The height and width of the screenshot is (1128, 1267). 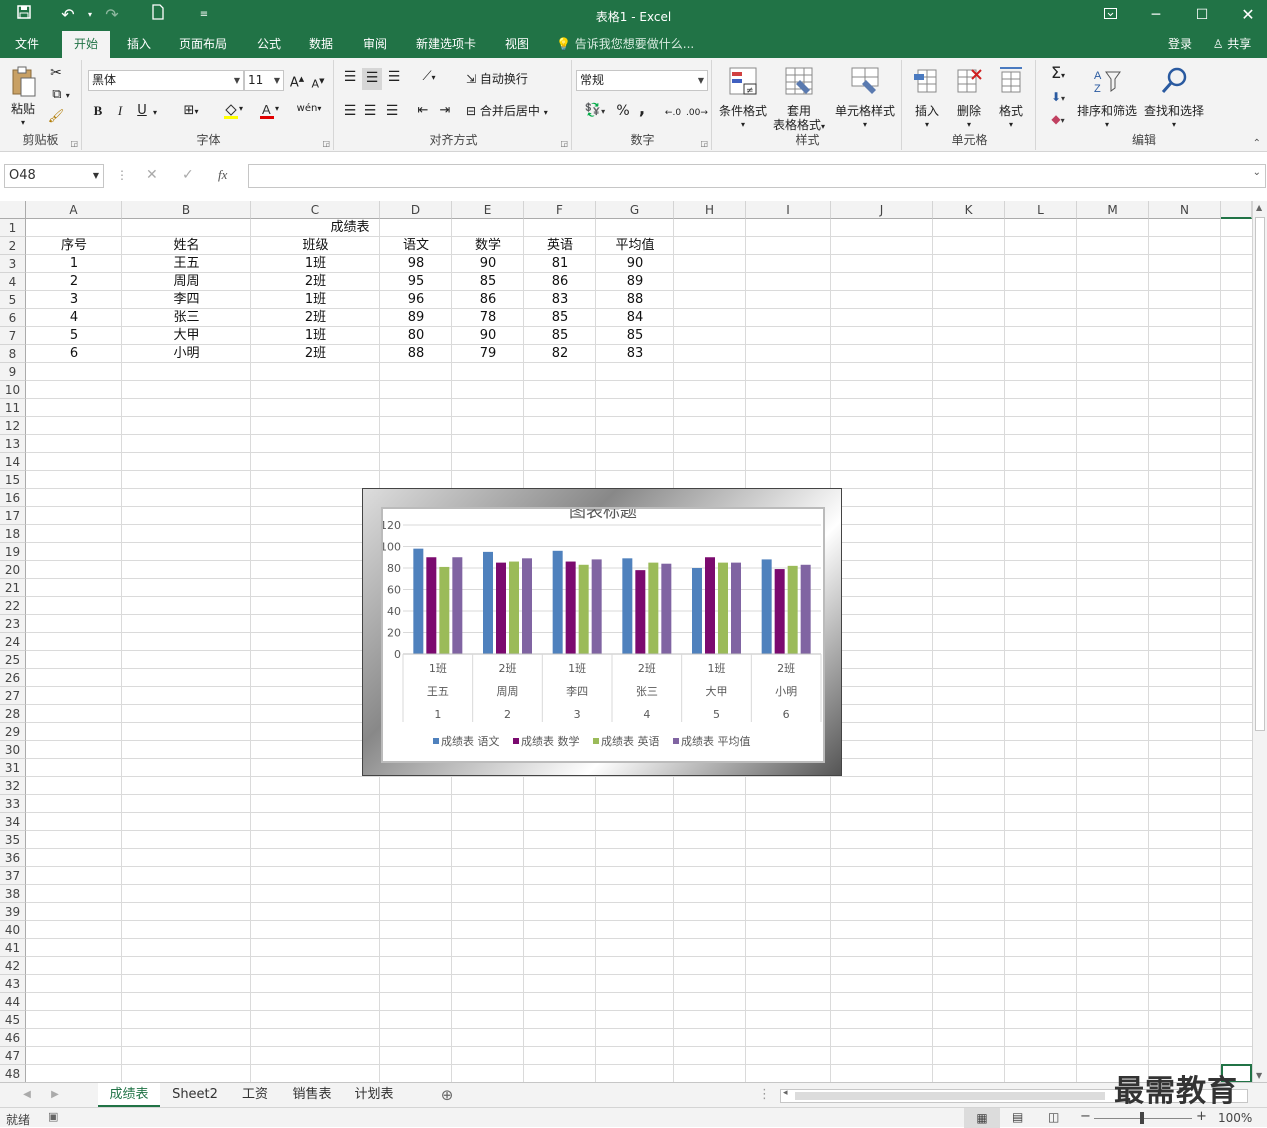 I want to click on merge-center-button: ⊟ 合并后居中 ▾, so click(x=516, y=112).